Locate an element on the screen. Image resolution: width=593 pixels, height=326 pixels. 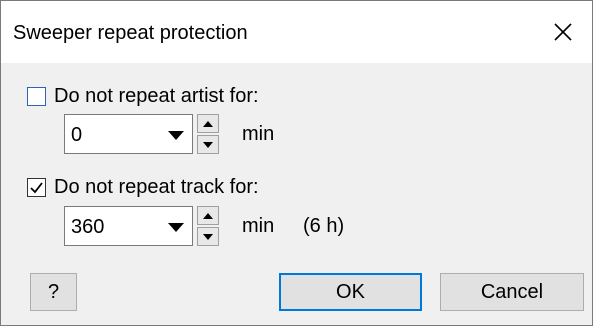
track-minutes-combo: 360 is located at coordinates (128, 226).